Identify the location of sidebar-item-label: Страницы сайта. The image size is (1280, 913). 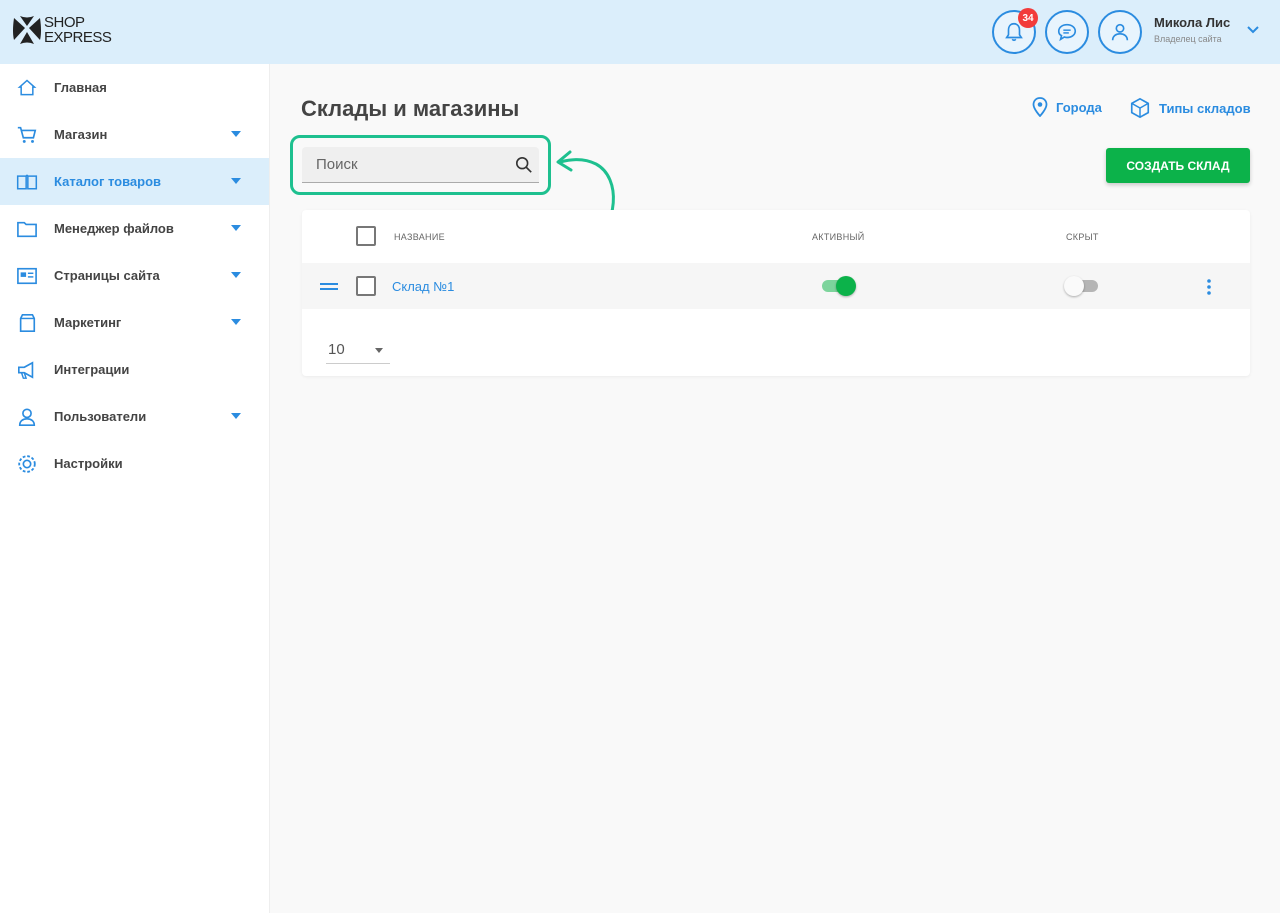
(107, 275).